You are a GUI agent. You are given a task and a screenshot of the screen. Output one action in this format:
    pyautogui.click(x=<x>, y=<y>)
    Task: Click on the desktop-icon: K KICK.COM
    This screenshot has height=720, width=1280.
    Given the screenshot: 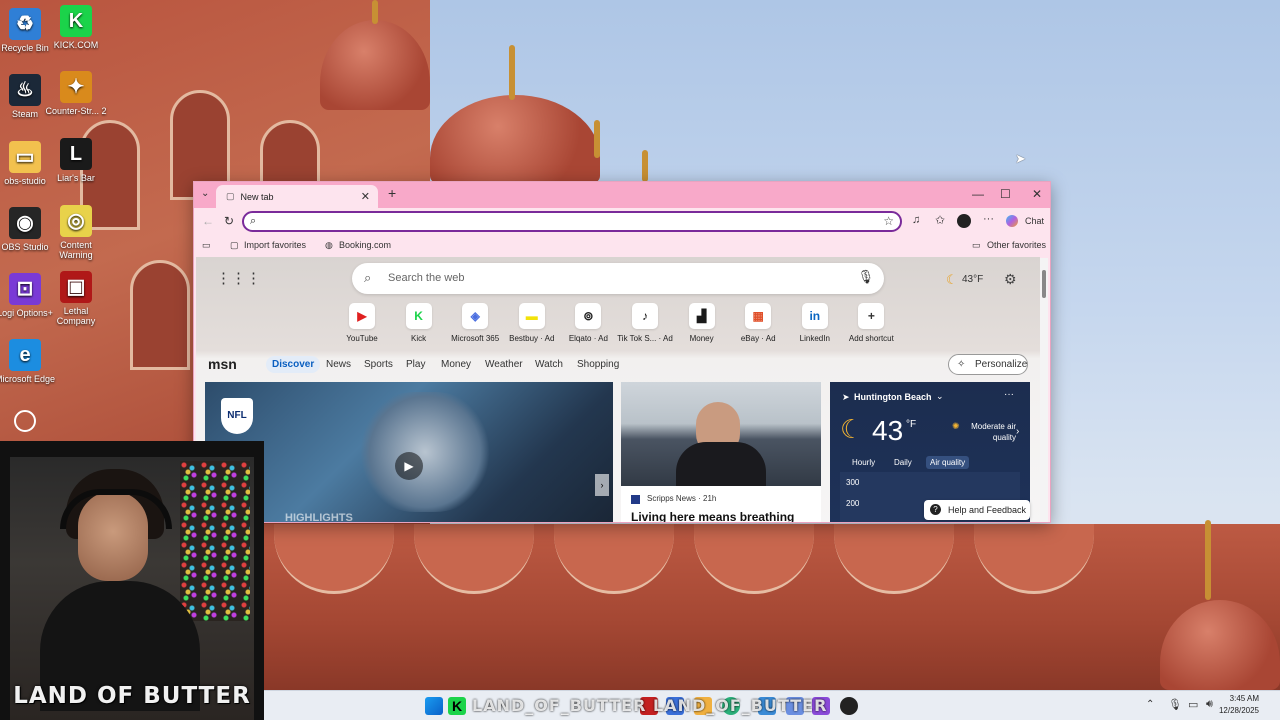 What is the action you would take?
    pyautogui.click(x=76, y=27)
    